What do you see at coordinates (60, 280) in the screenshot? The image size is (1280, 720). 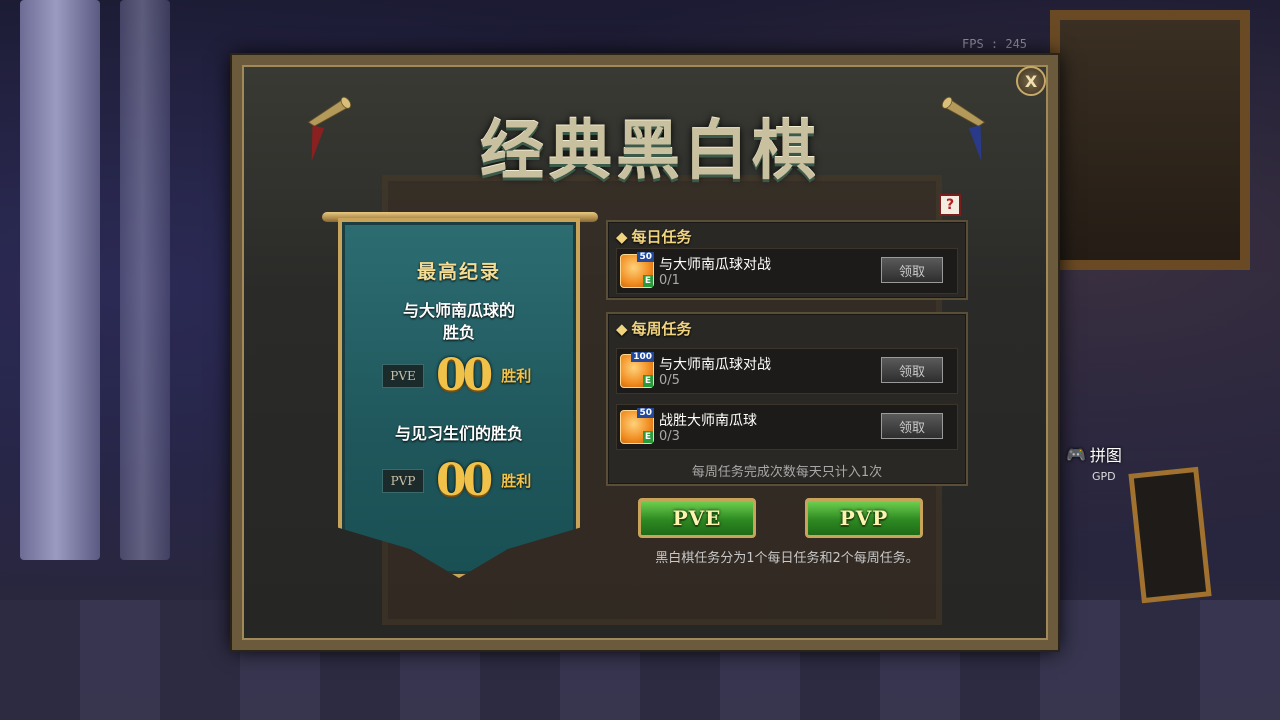 I see `background-pillar-left` at bounding box center [60, 280].